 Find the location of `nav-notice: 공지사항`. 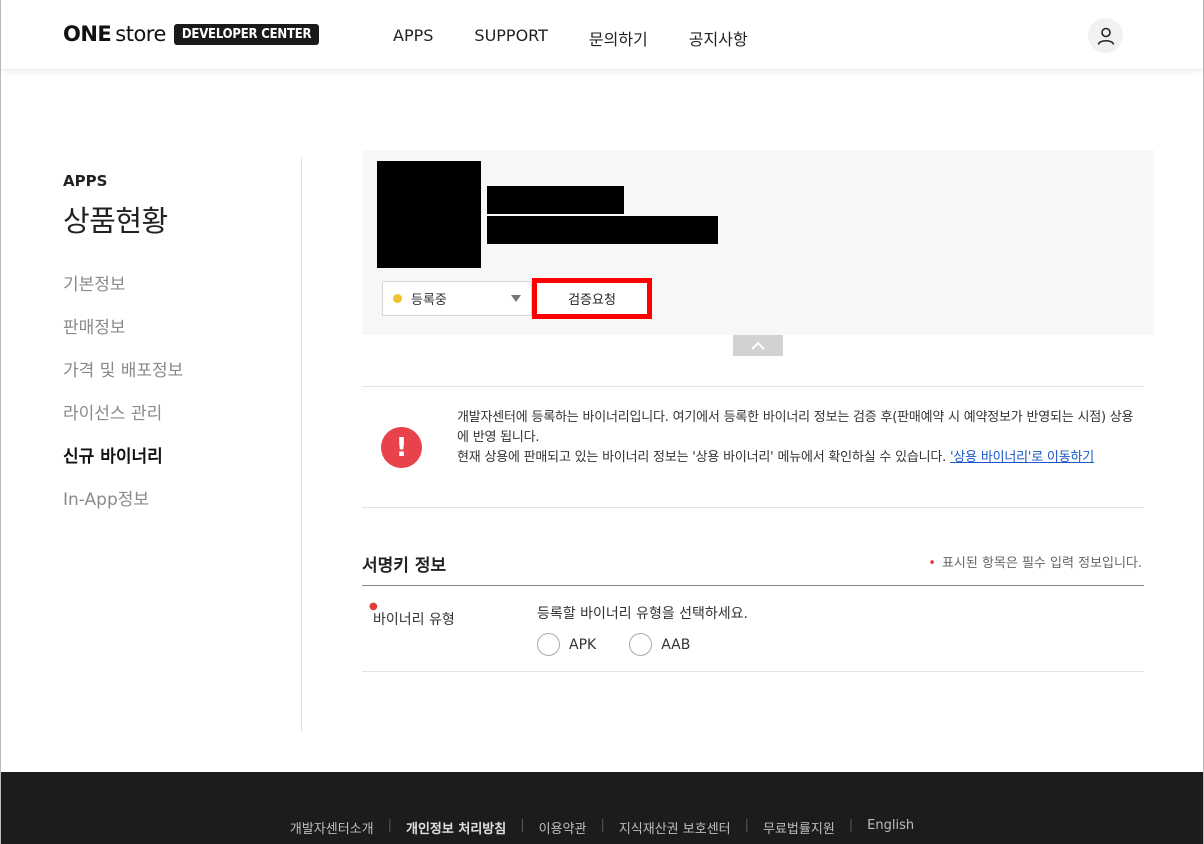

nav-notice: 공지사항 is located at coordinates (718, 38).